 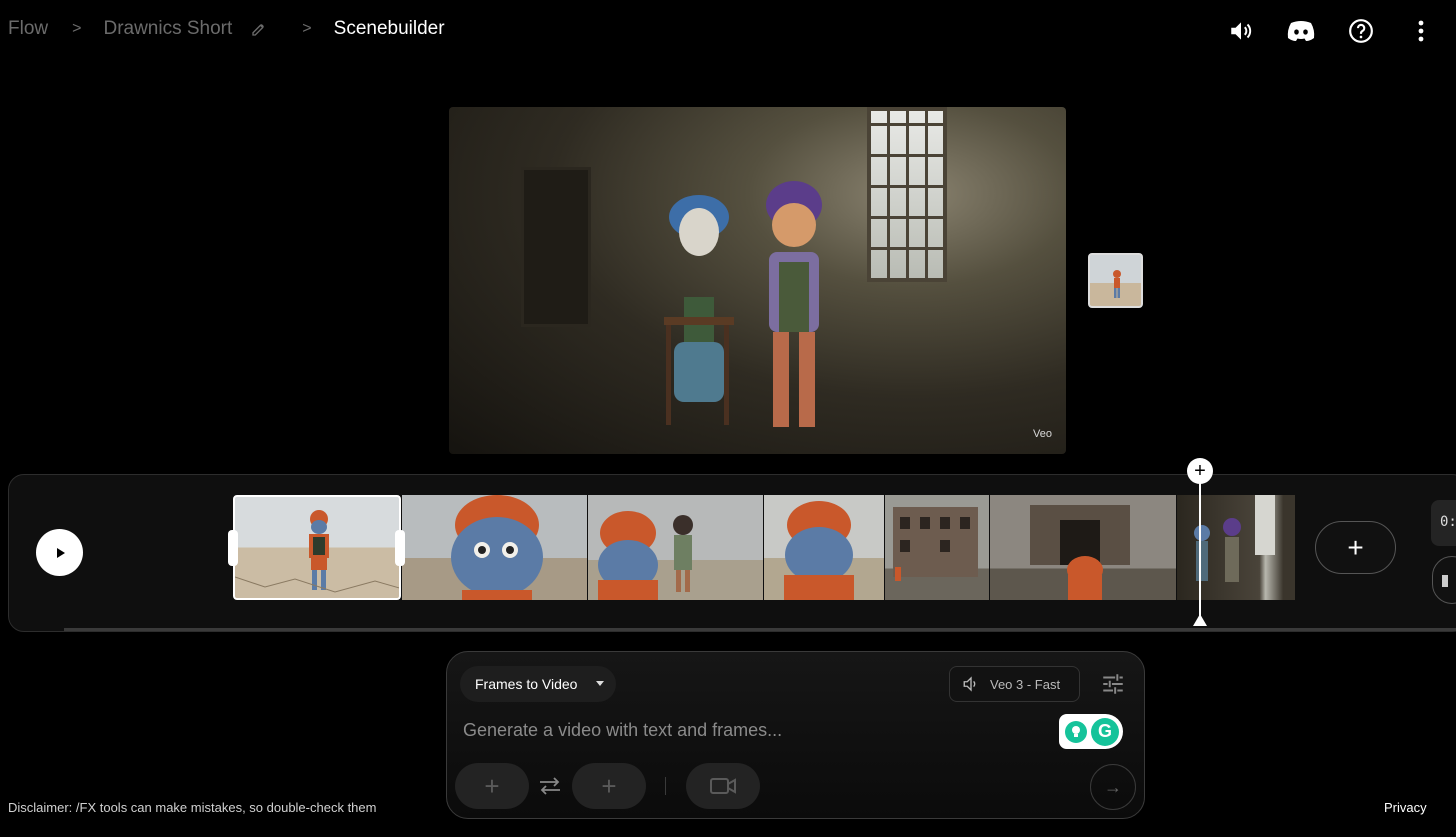 What do you see at coordinates (1200, 471) in the screenshot?
I see `playhead-add-button: +` at bounding box center [1200, 471].